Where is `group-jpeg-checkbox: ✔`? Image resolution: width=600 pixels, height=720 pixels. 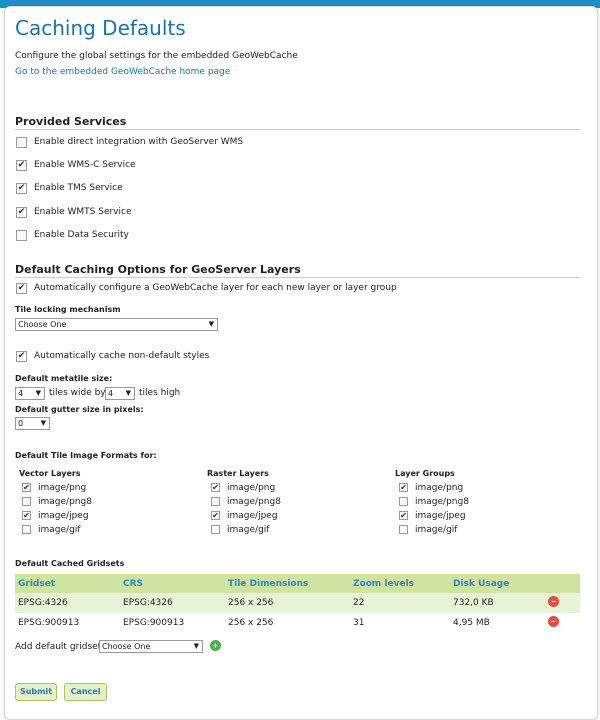
group-jpeg-checkbox: ✔ is located at coordinates (403, 515).